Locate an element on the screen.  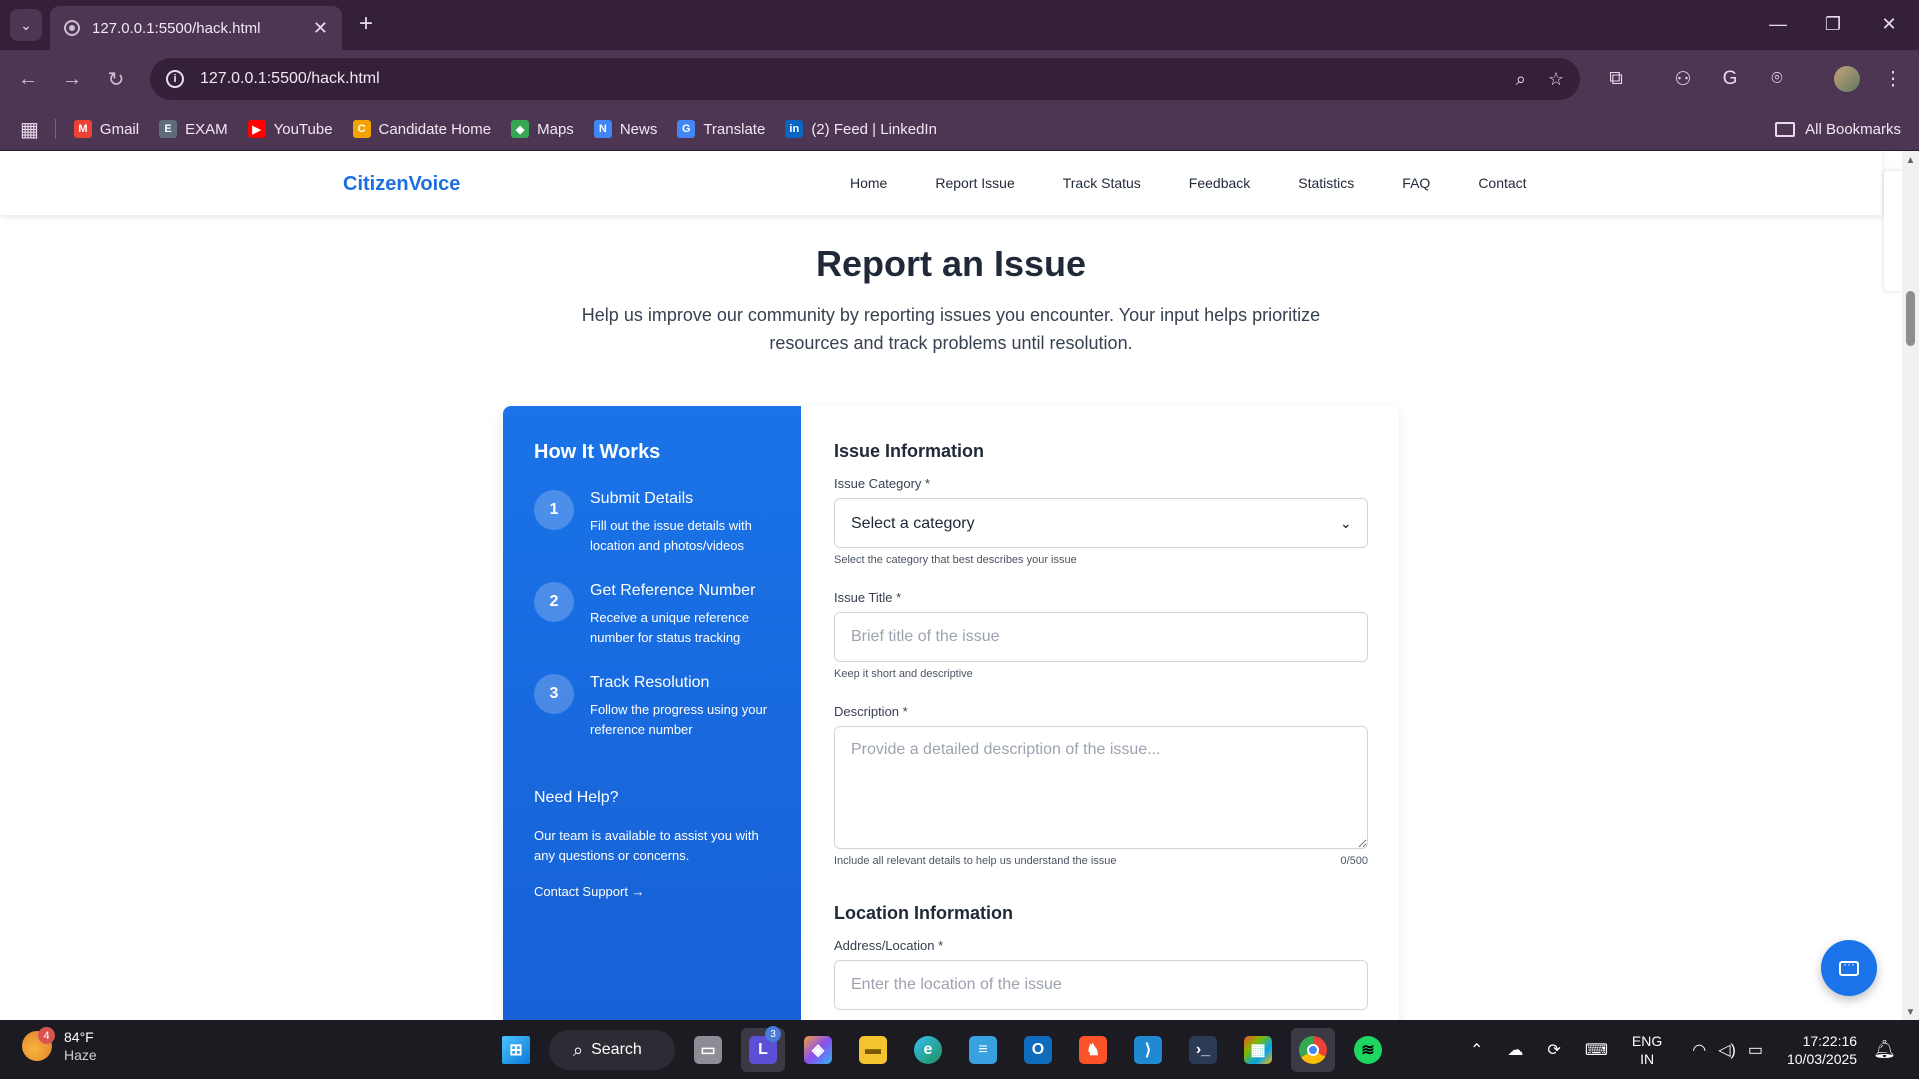
weather-widget: 4 84°F Haze is located at coordinates (59, 1045).